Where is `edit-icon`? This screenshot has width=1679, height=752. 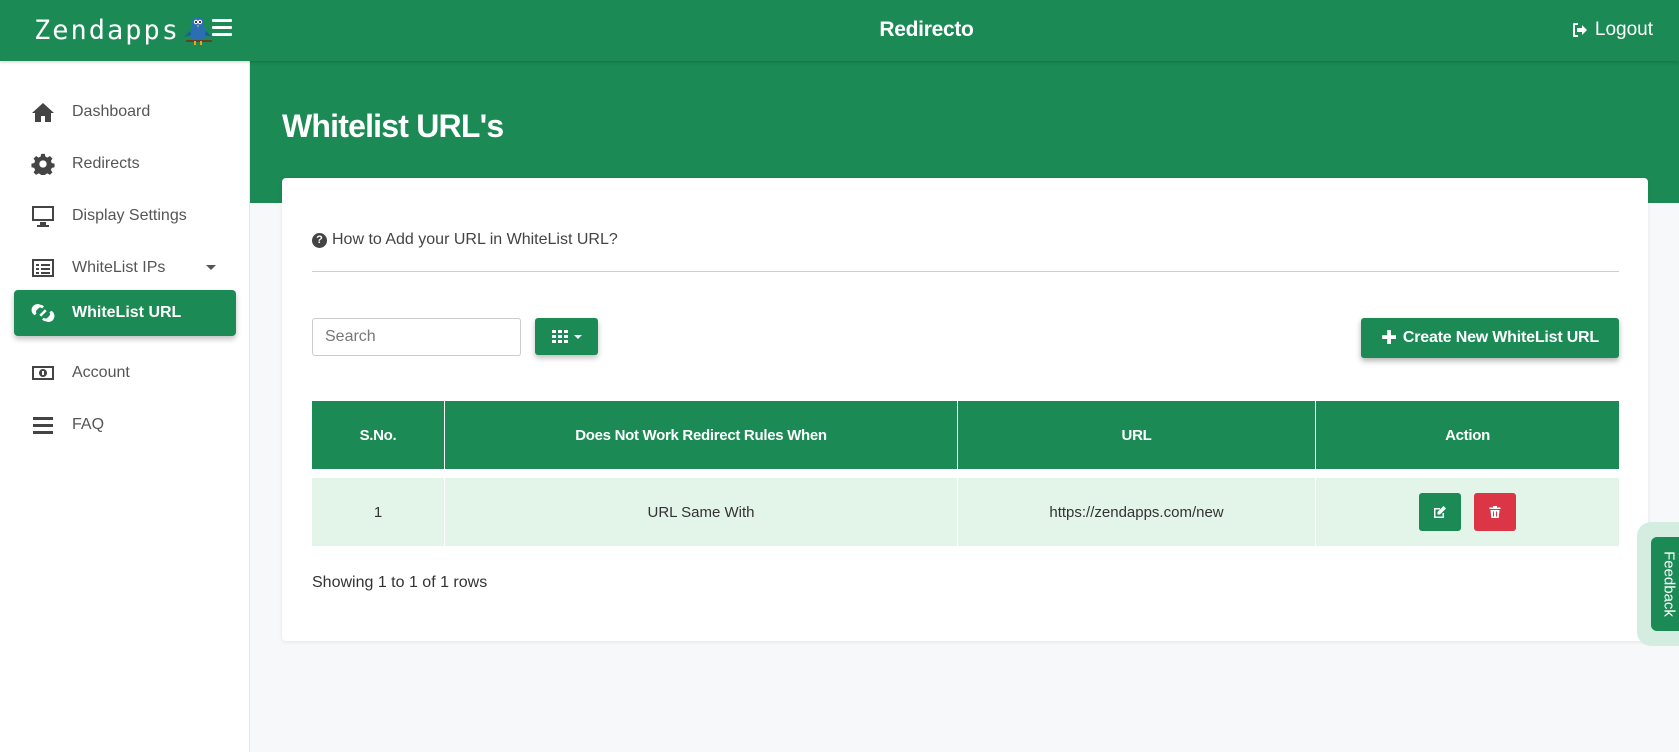 edit-icon is located at coordinates (1440, 512).